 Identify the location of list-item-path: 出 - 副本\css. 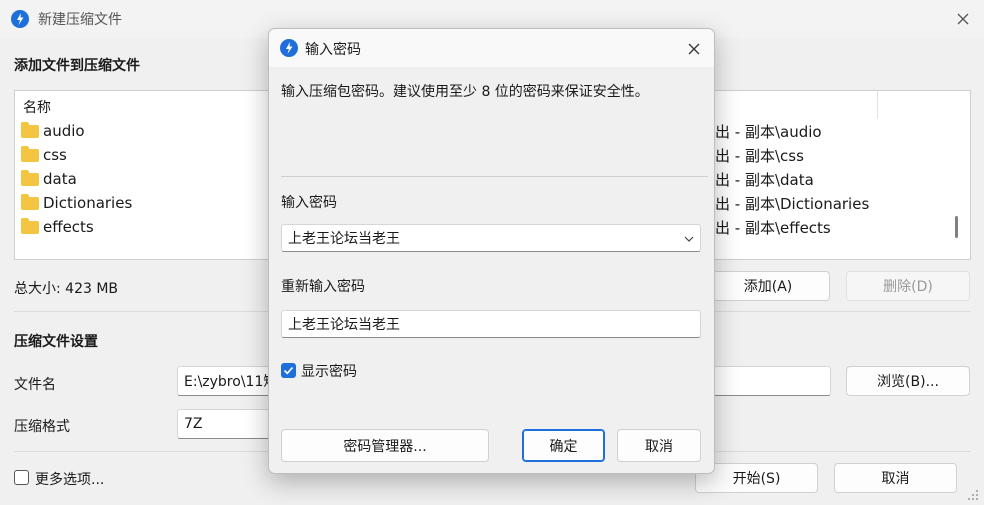
(759, 155).